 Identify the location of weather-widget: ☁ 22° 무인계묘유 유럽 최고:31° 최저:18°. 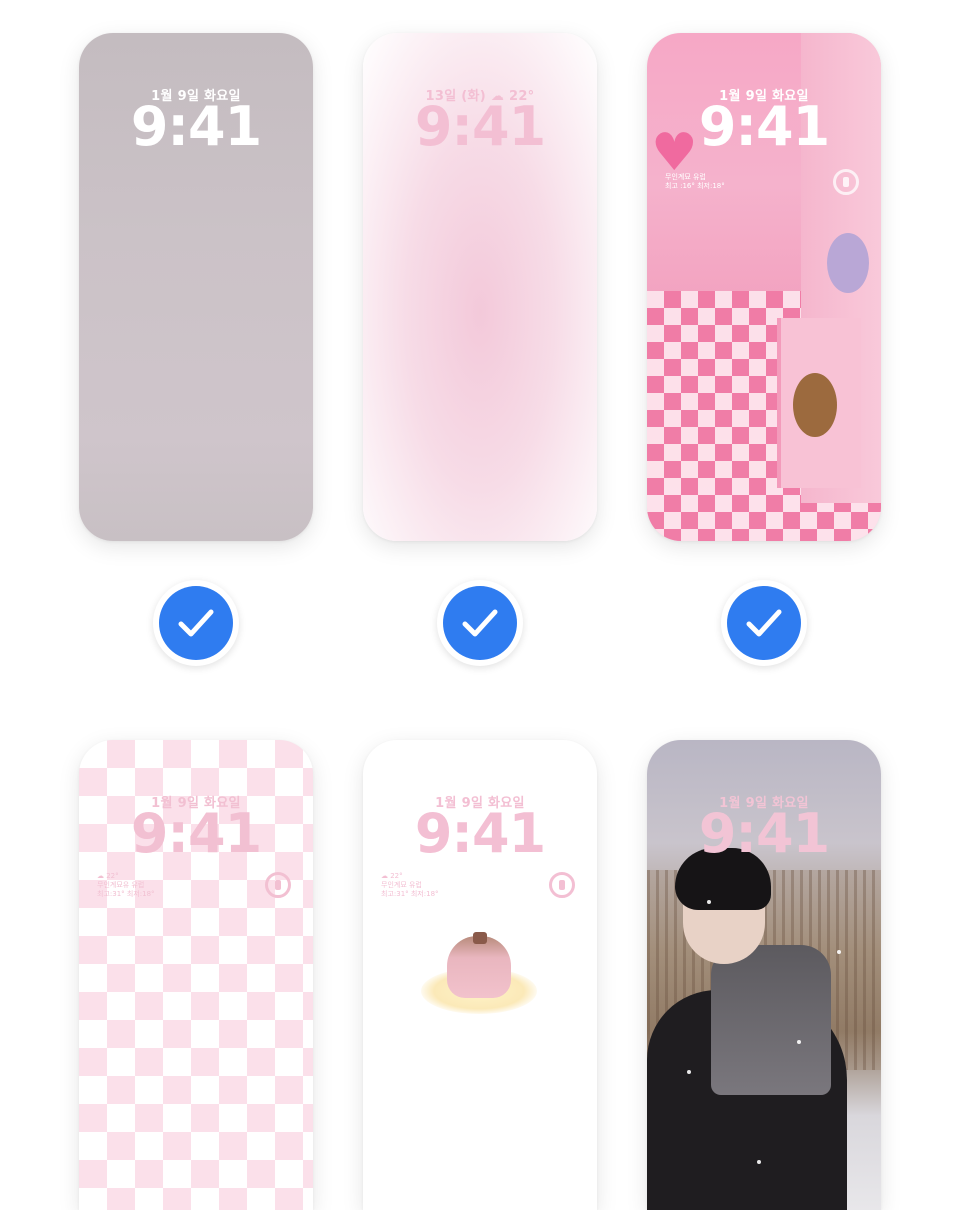
(126, 885).